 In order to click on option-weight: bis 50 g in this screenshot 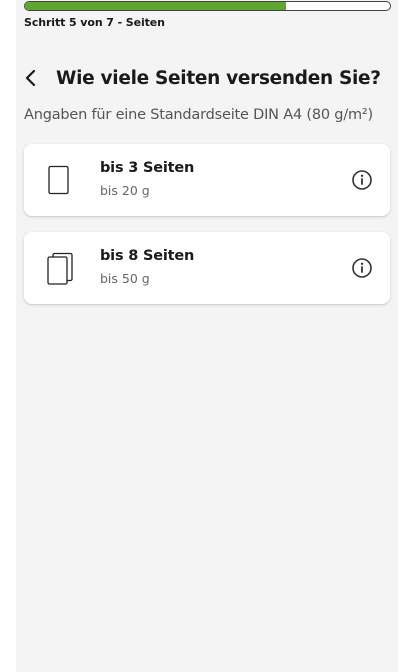, I will do `click(125, 278)`.